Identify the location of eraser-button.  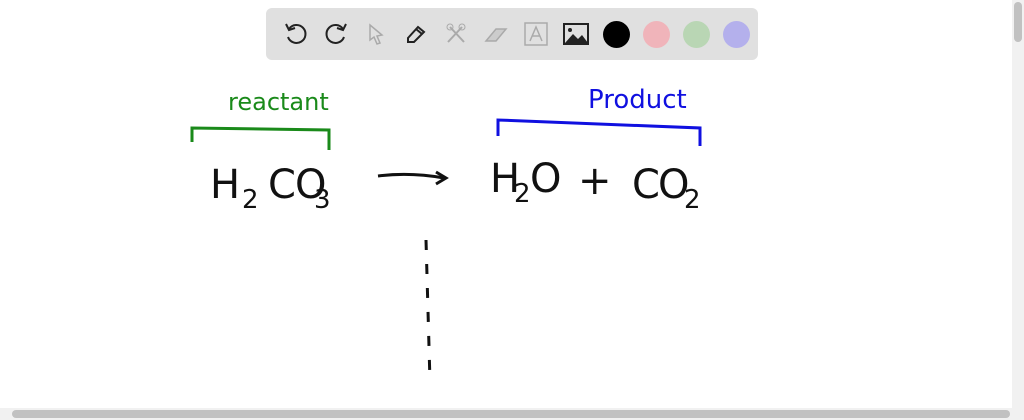
(496, 34).